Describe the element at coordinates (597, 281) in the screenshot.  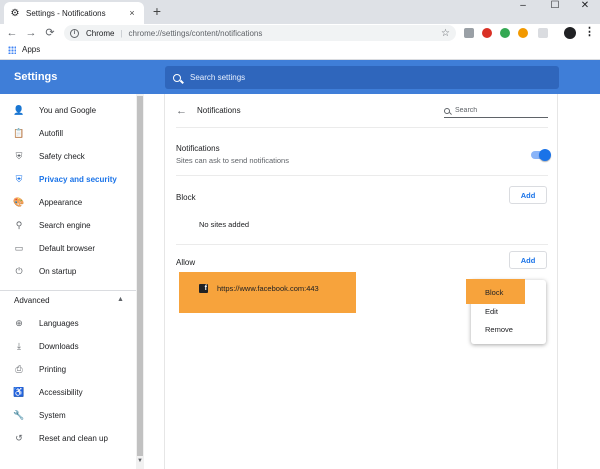
I see `main-scrollbar` at that location.